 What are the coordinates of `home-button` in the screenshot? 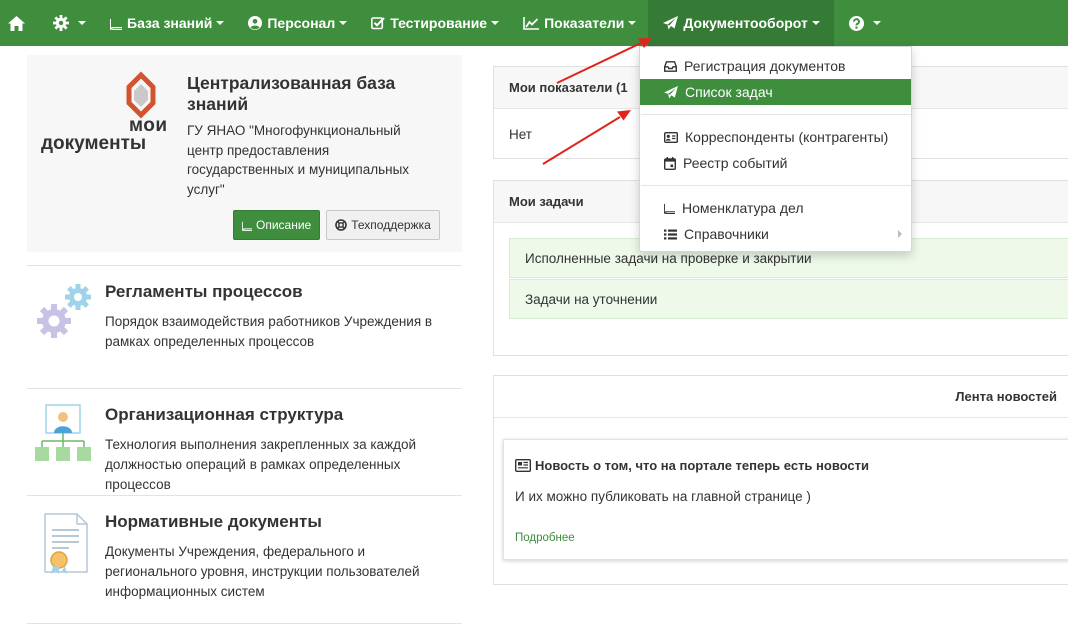 It's located at (19, 23).